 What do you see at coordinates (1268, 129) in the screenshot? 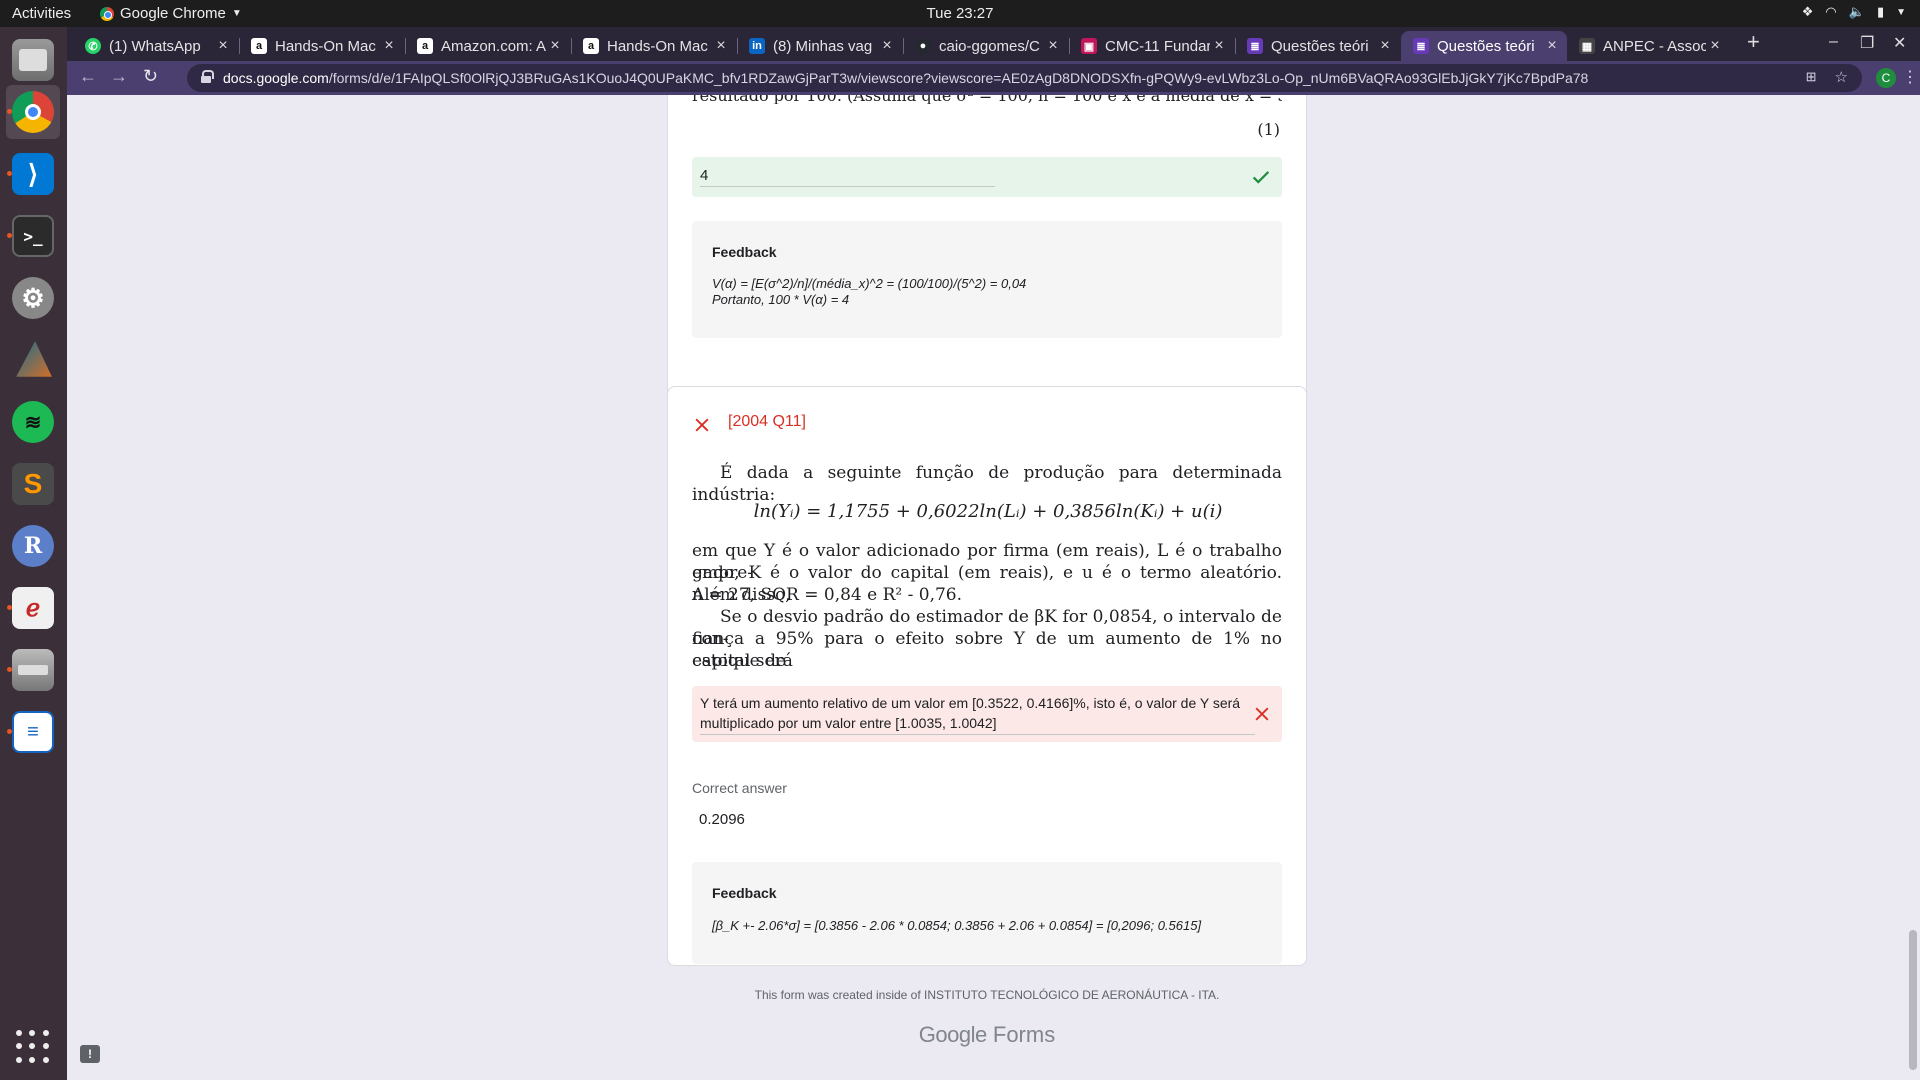
I see `equation-number: (1)` at bounding box center [1268, 129].